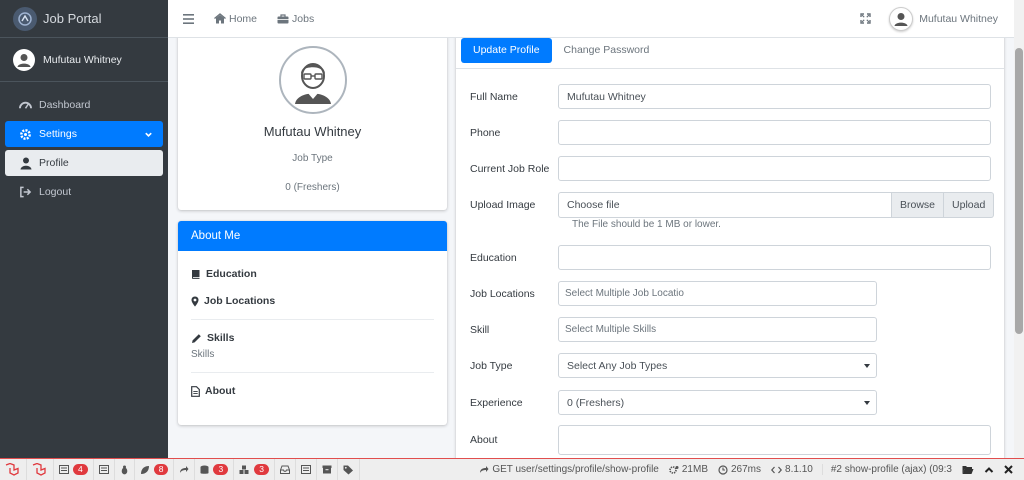 The width and height of the screenshot is (1024, 480). What do you see at coordinates (1008, 469) in the screenshot?
I see `close-icon` at bounding box center [1008, 469].